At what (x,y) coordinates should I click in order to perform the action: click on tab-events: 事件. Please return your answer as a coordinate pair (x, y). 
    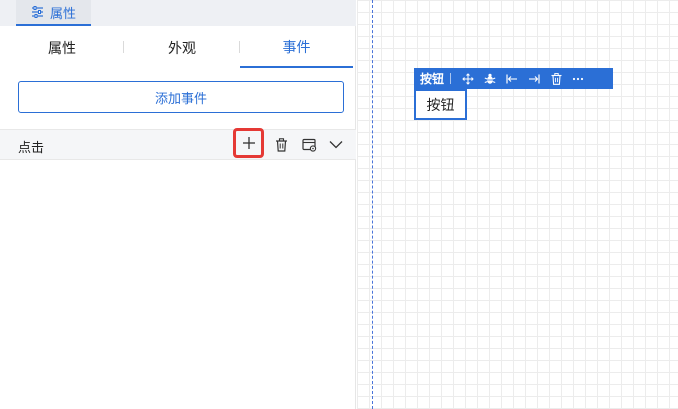
    Looking at the image, I should click on (296, 48).